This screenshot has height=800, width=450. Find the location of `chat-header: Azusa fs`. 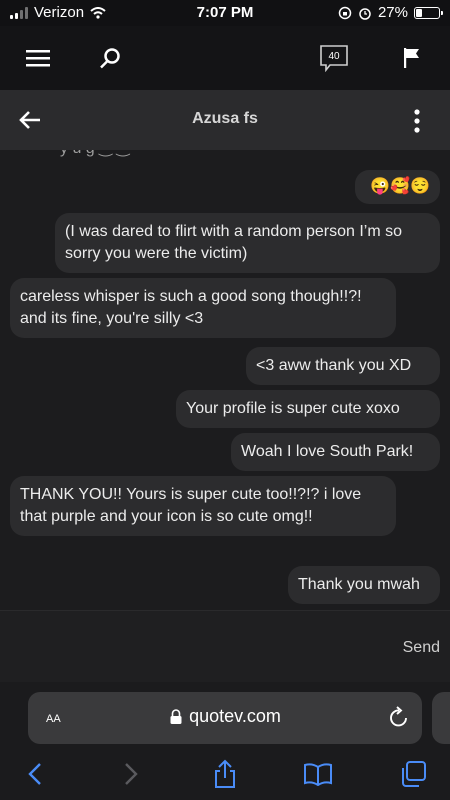

chat-header: Azusa fs is located at coordinates (225, 120).